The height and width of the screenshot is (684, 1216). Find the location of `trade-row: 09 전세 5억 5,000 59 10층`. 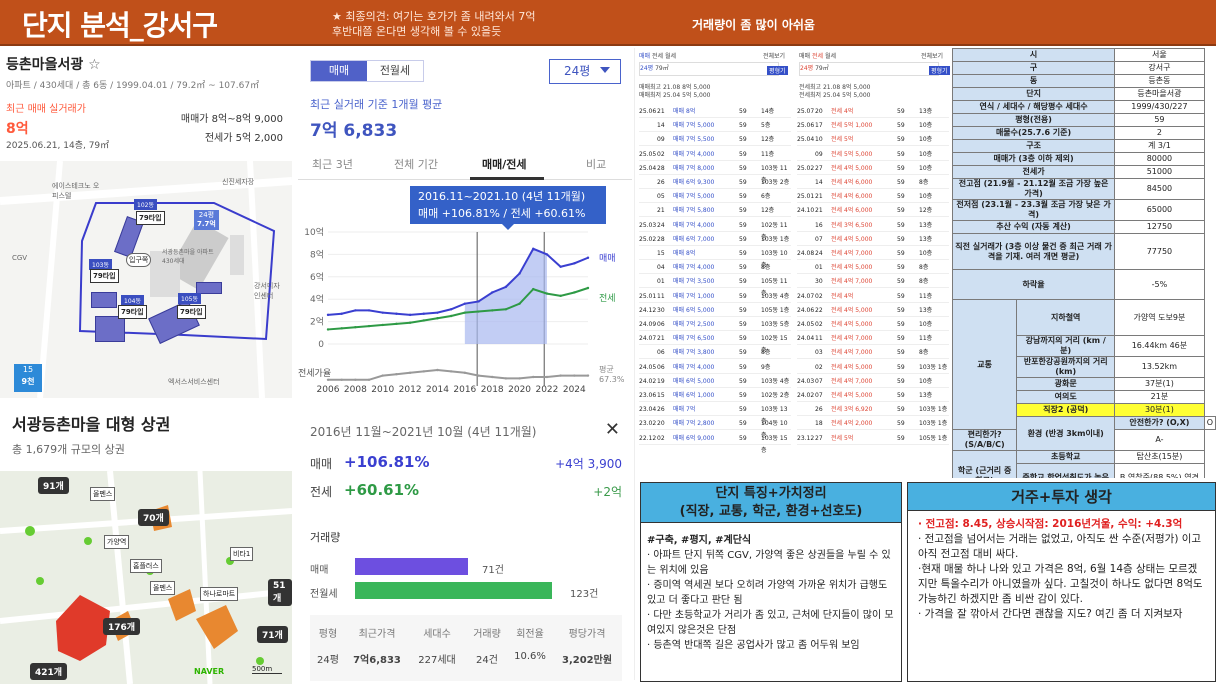

trade-row: 09 전세 5억 5,000 59 10층 is located at coordinates (873, 155).